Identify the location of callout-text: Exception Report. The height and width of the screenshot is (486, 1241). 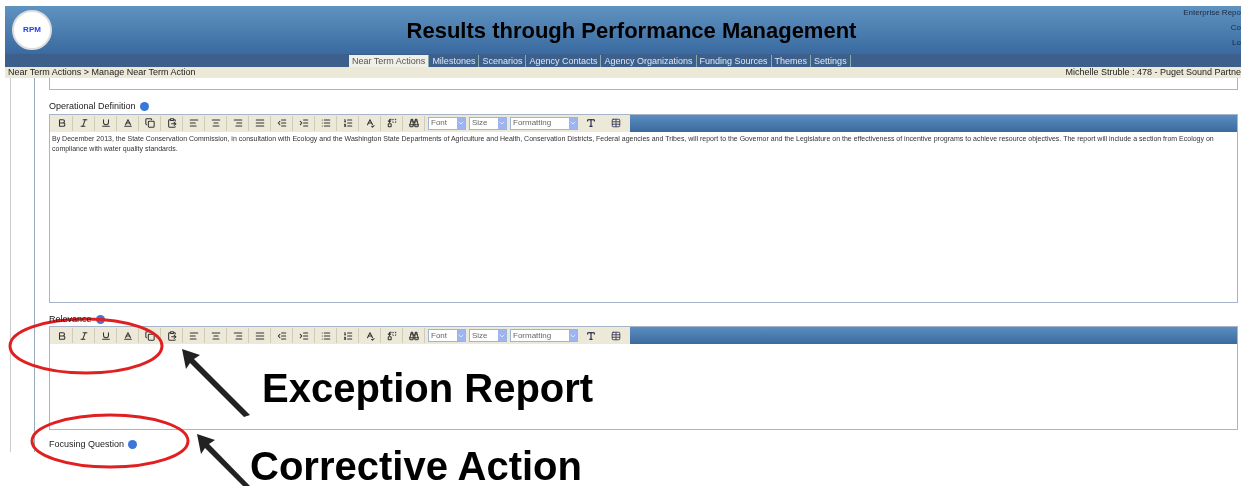
(428, 388).